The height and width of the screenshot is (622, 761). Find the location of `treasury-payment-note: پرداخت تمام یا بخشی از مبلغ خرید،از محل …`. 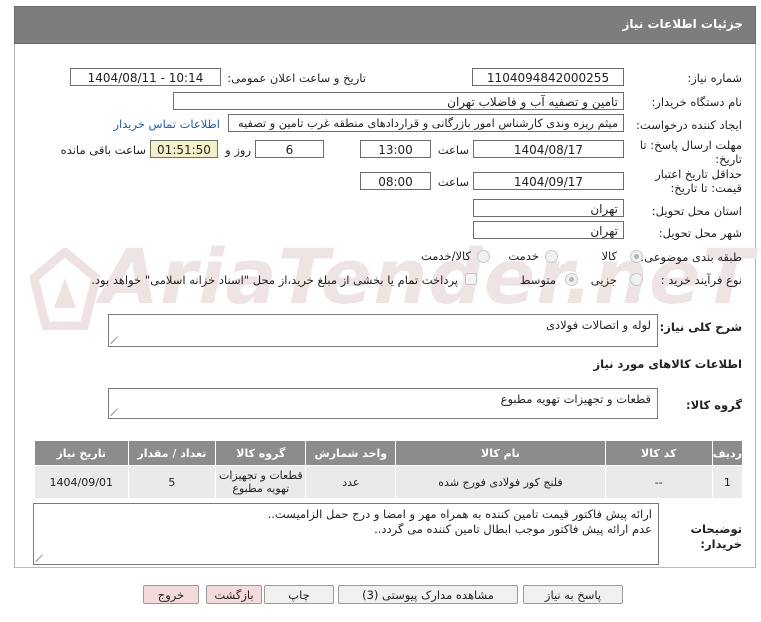

treasury-payment-note: پرداخت تمام یا بخشی از مبلغ خرید،از محل … is located at coordinates (274, 280).